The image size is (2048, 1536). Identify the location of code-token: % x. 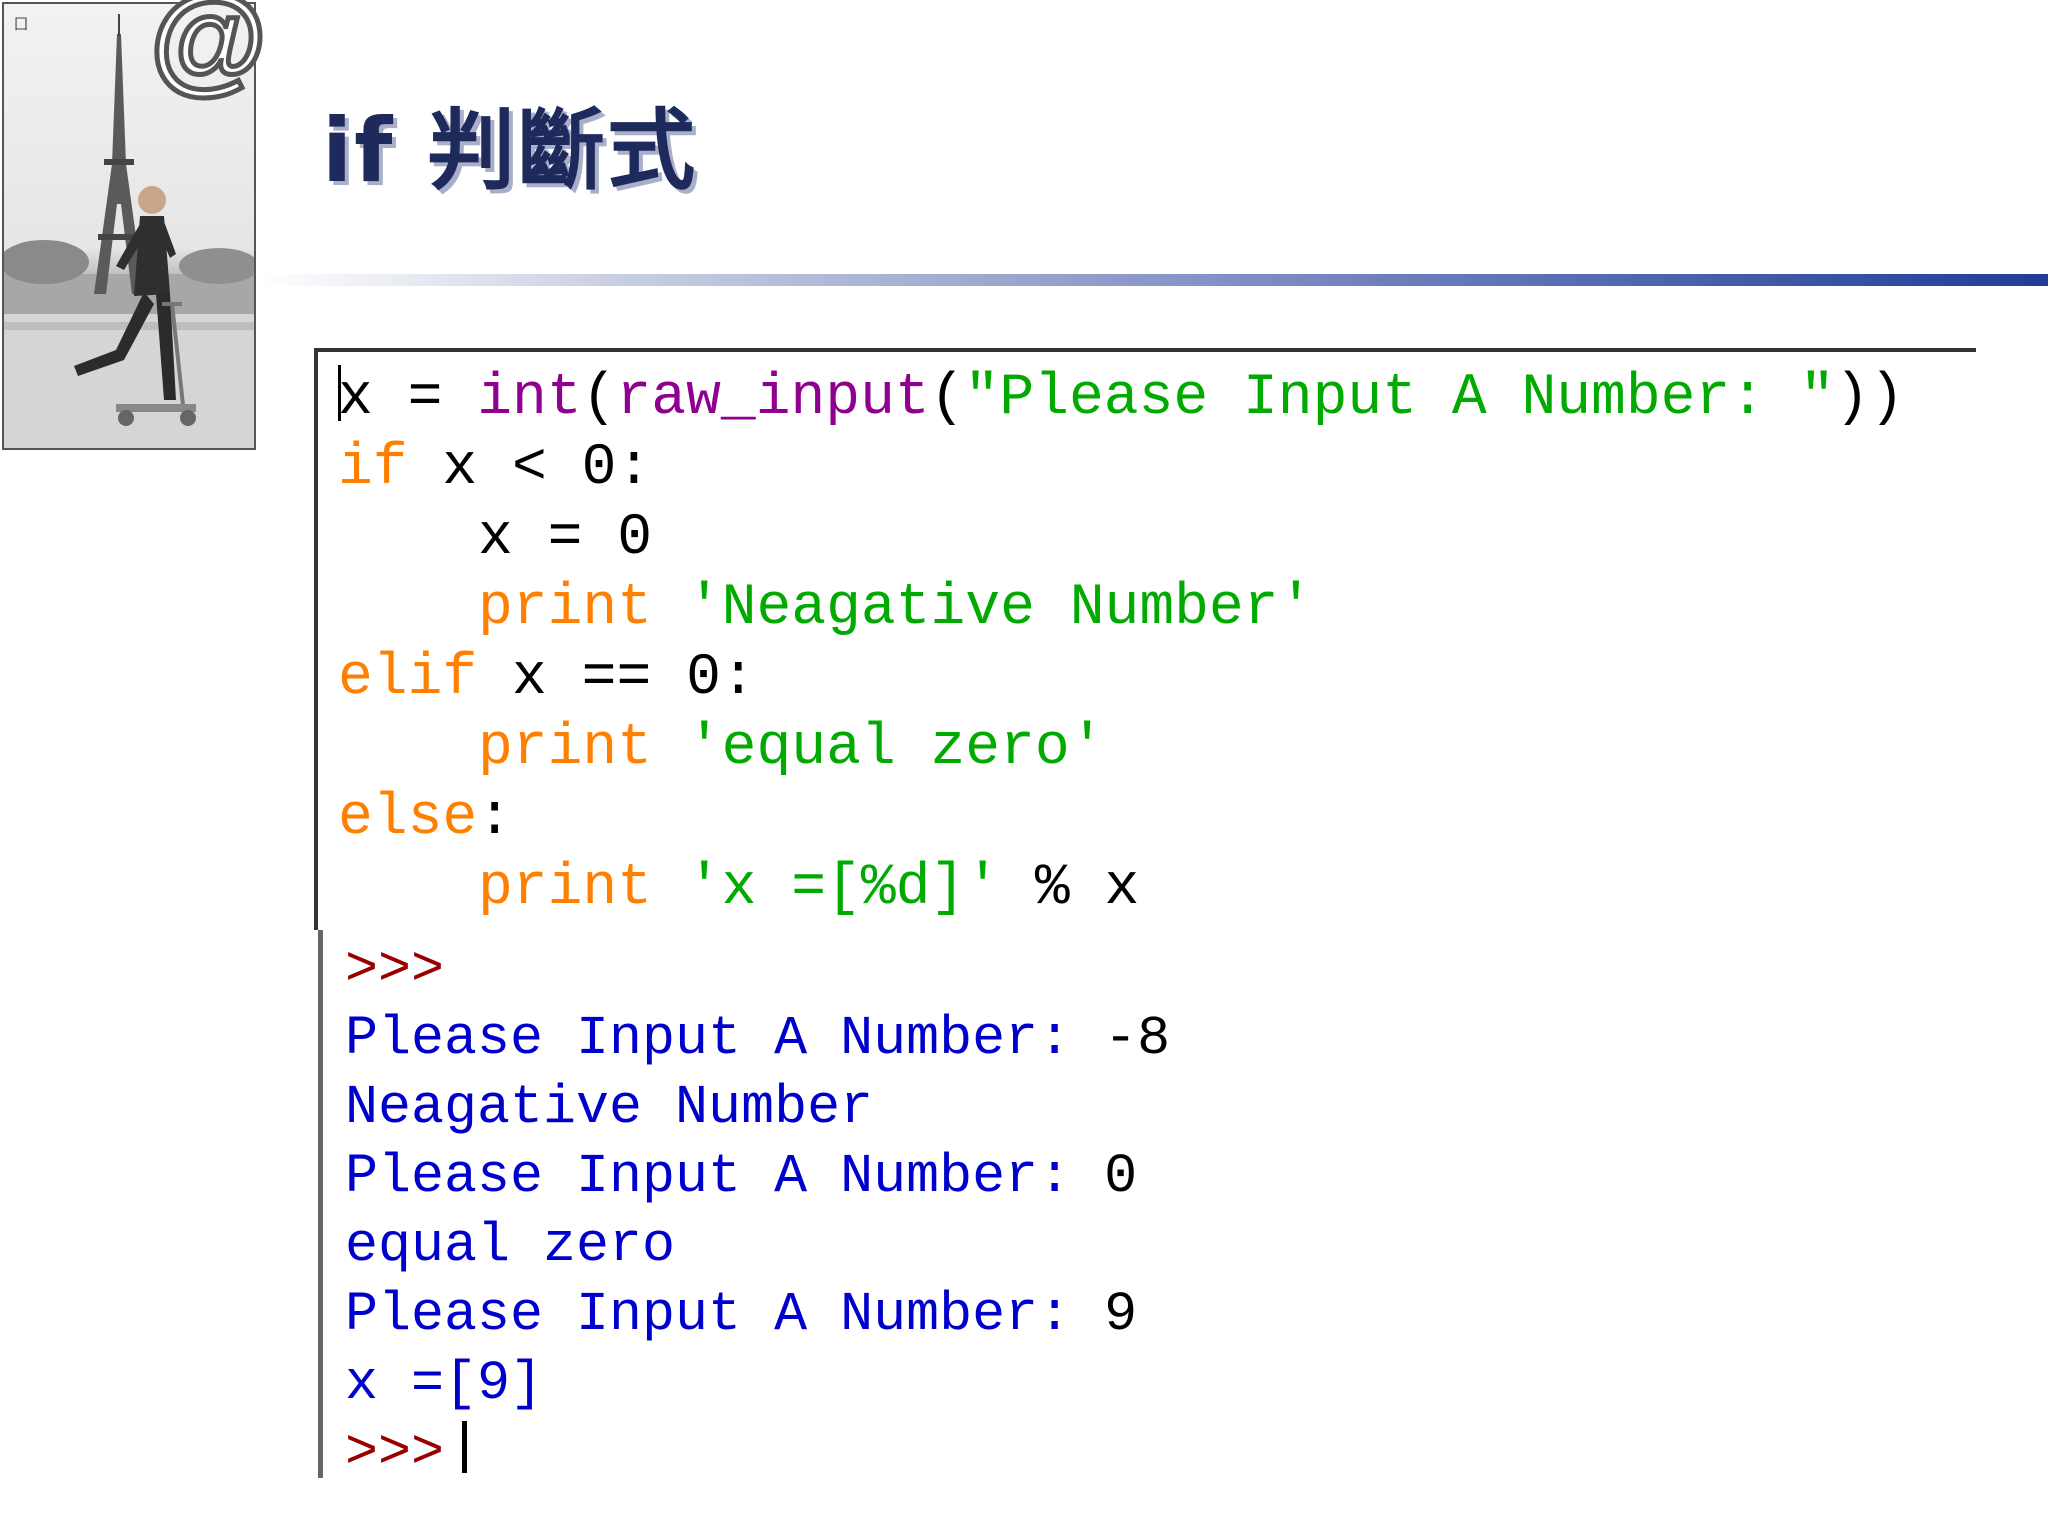
(1070, 888).